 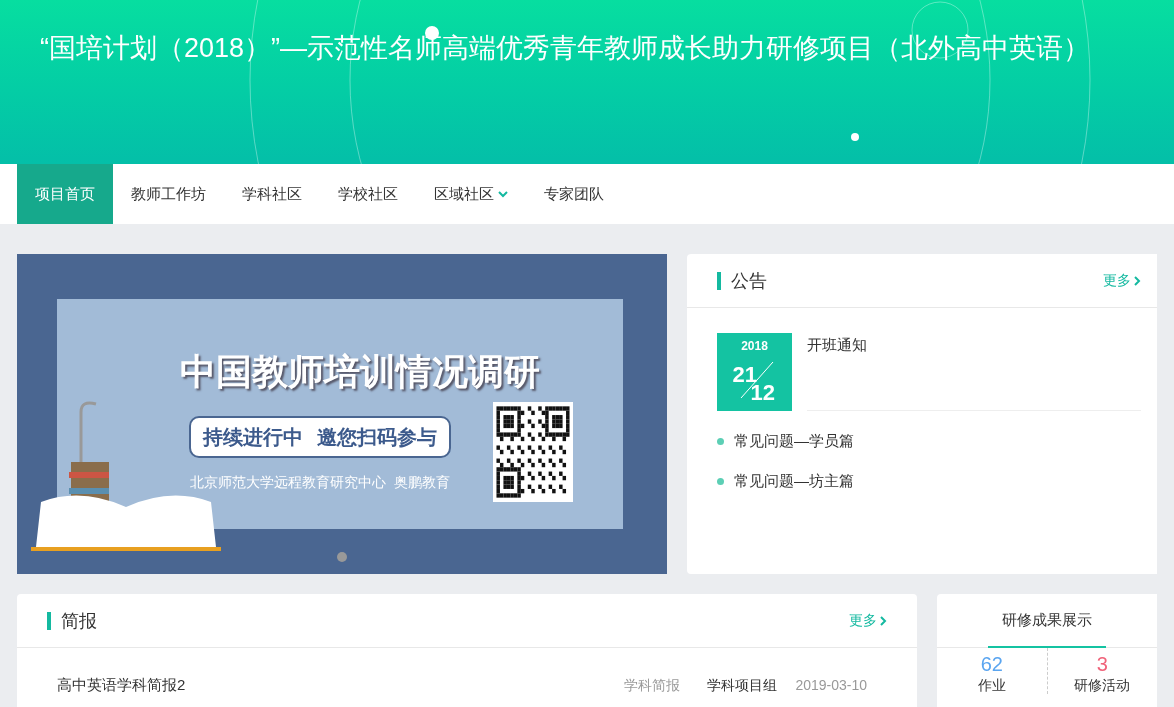 I want to click on stat-value: 3, so click(x=1102, y=664).